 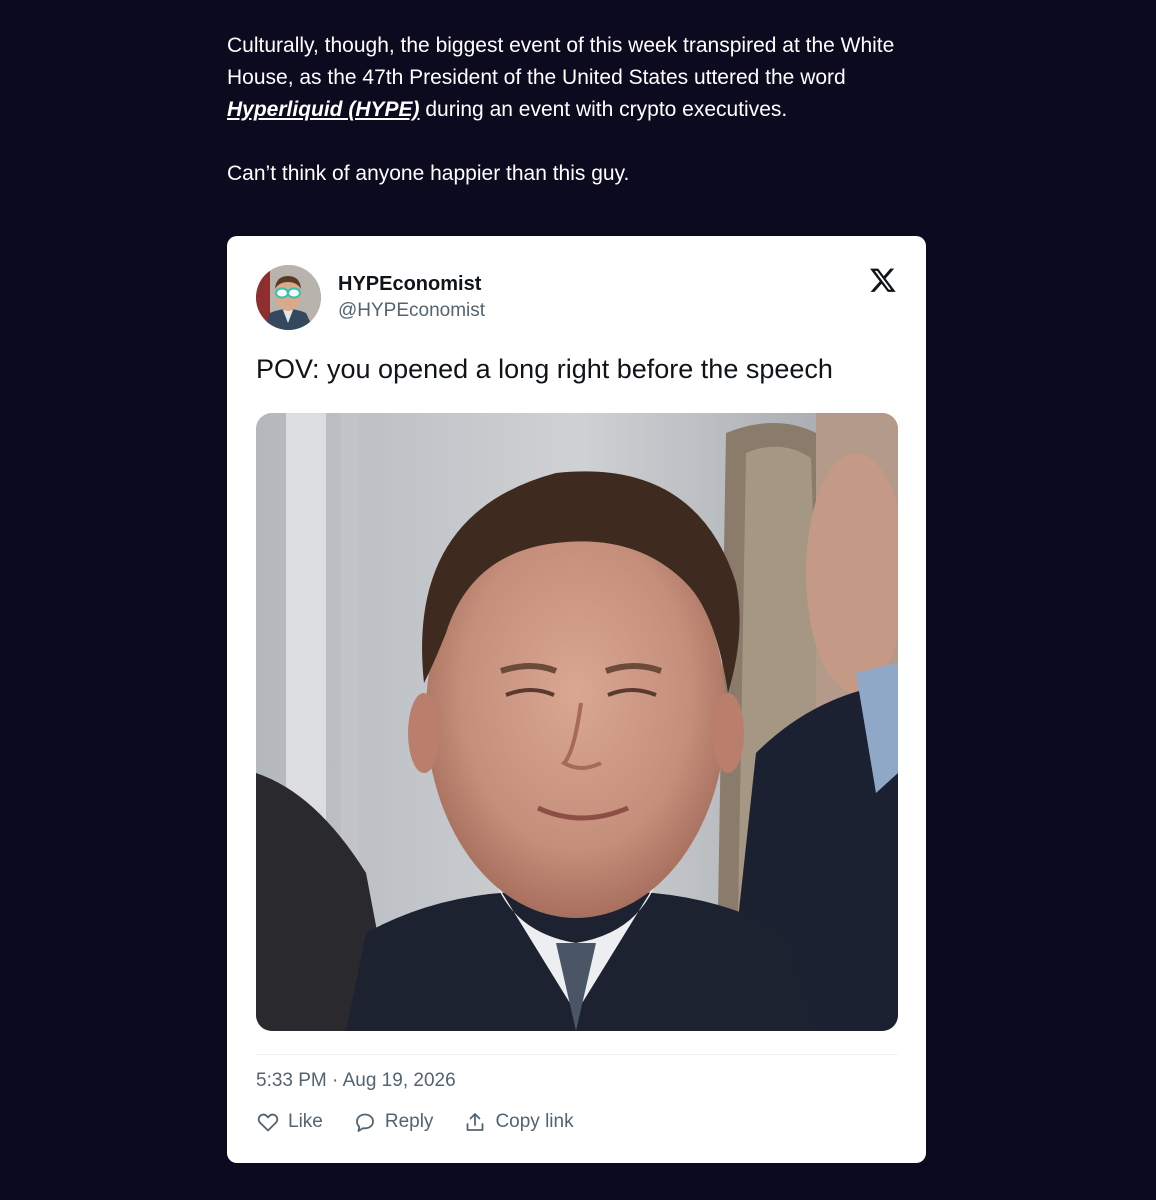 I want to click on like-label: Like, so click(x=305, y=1121).